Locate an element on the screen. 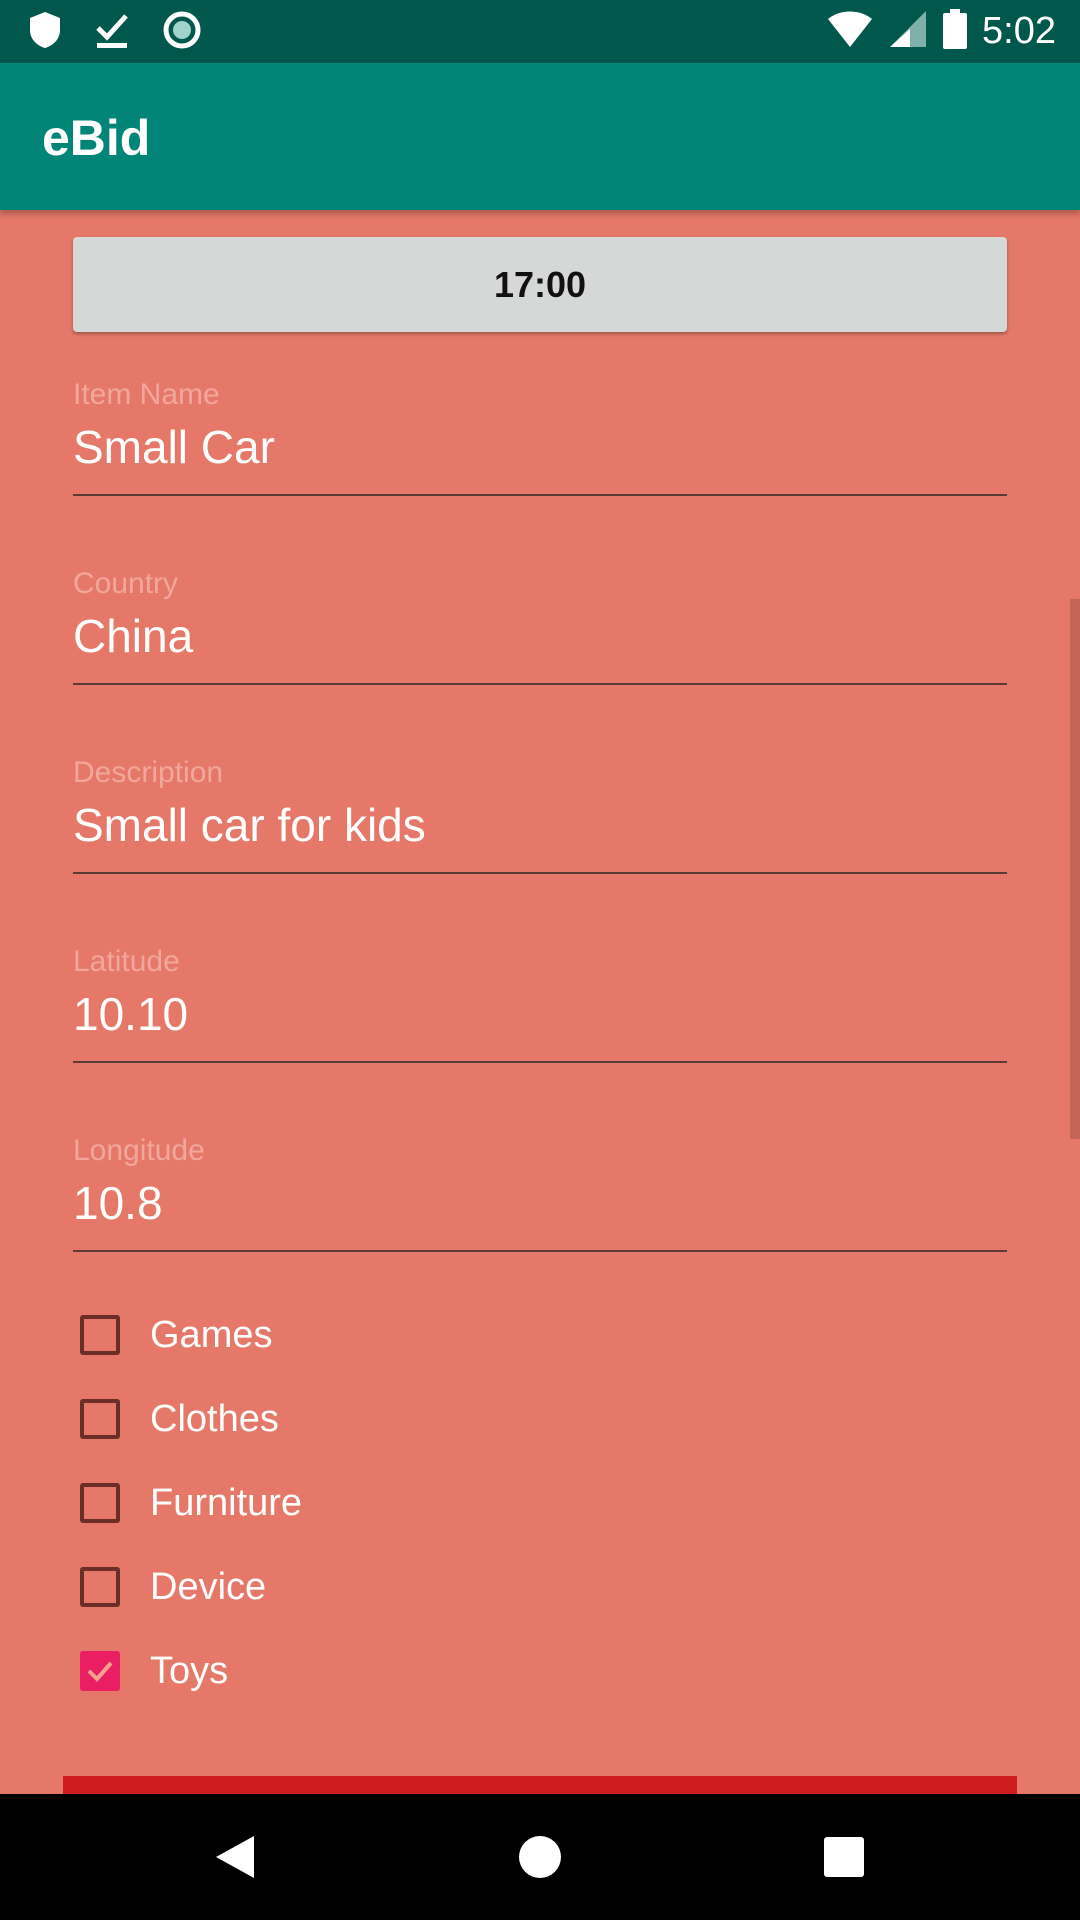 This screenshot has height=1920, width=1080. status-time: 5:02 is located at coordinates (1019, 31).